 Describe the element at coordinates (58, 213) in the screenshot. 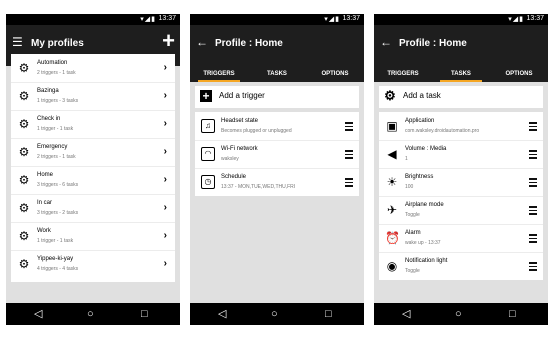

I see `profile-summary: 3 triggers - 2 tasks` at that location.